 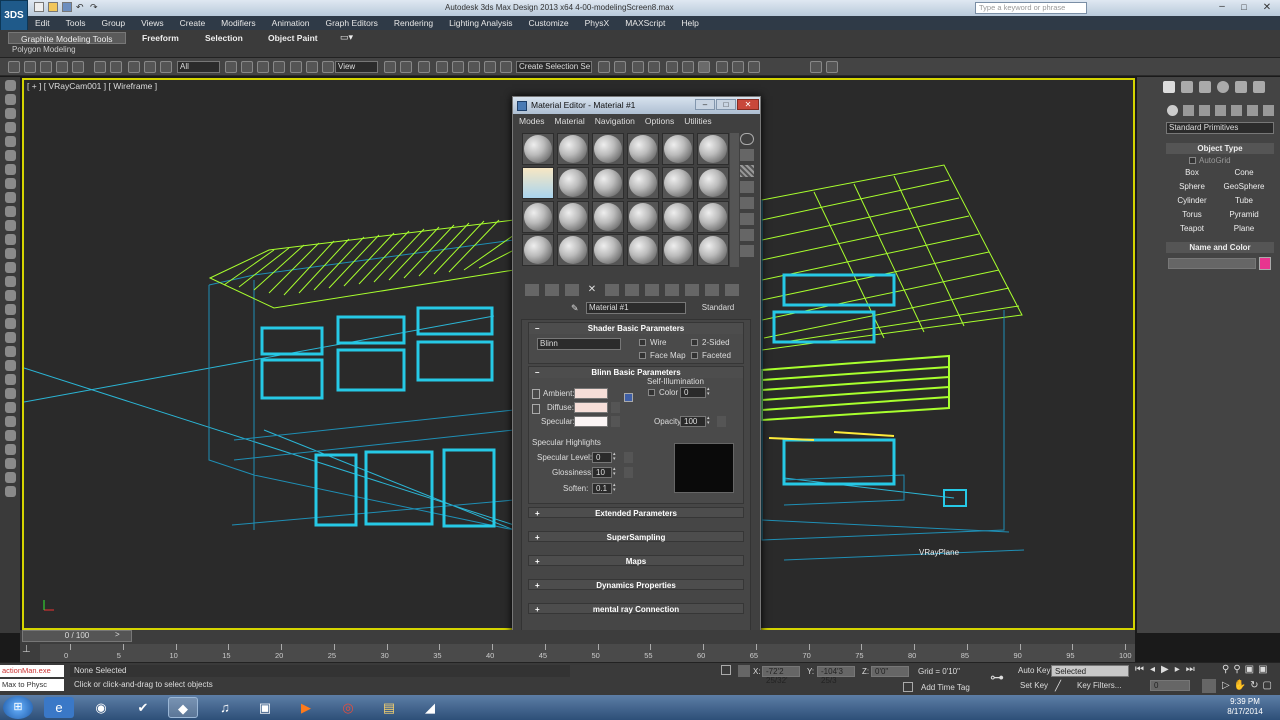 What do you see at coordinates (247, 67) in the screenshot?
I see `select-by-name-icon` at bounding box center [247, 67].